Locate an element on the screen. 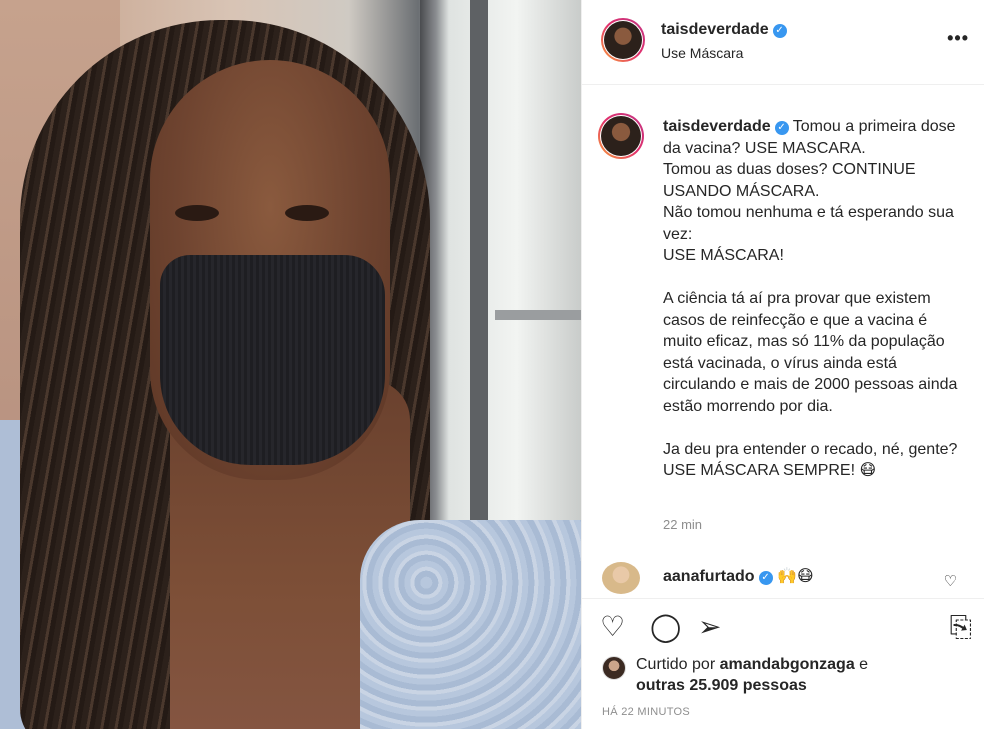 The height and width of the screenshot is (729, 984). save-icon: ⎘ is located at coordinates (961, 627).